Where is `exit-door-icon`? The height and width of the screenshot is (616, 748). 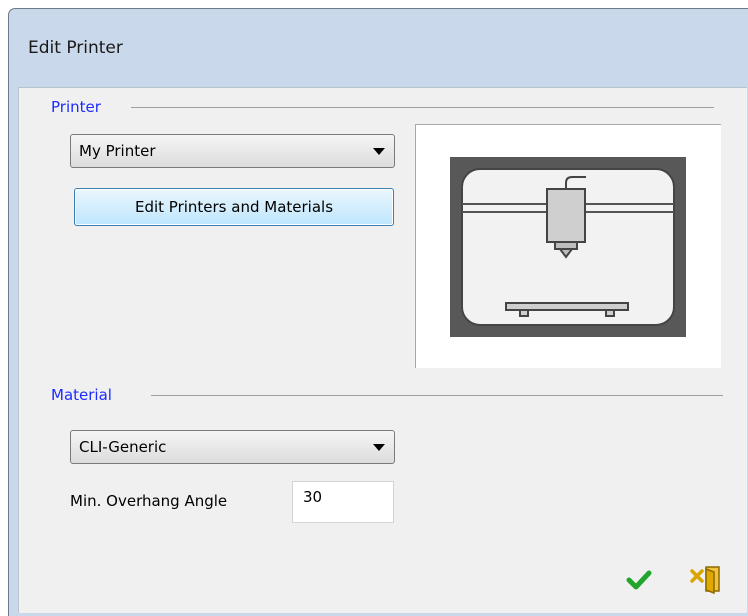 exit-door-icon is located at coordinates (705, 580).